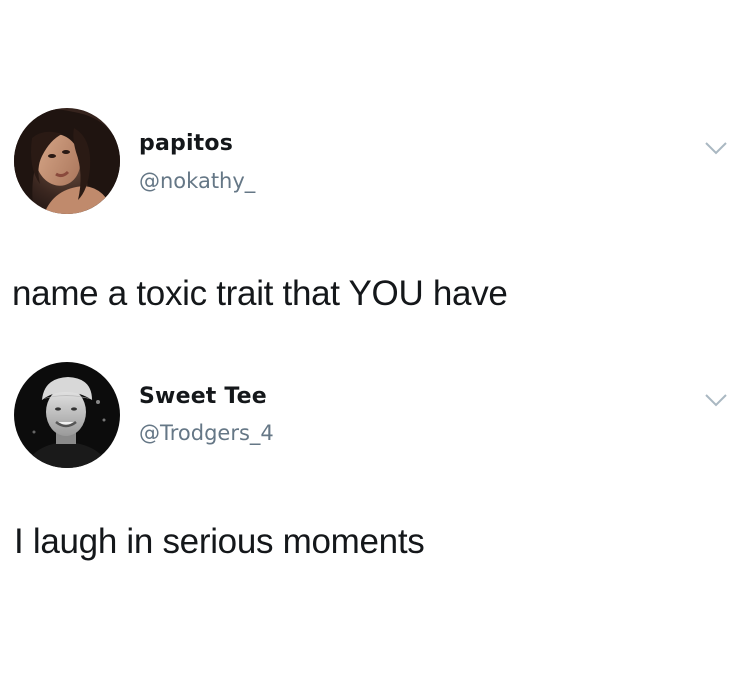  What do you see at coordinates (203, 396) in the screenshot?
I see `display-name: Sweet Tee` at bounding box center [203, 396].